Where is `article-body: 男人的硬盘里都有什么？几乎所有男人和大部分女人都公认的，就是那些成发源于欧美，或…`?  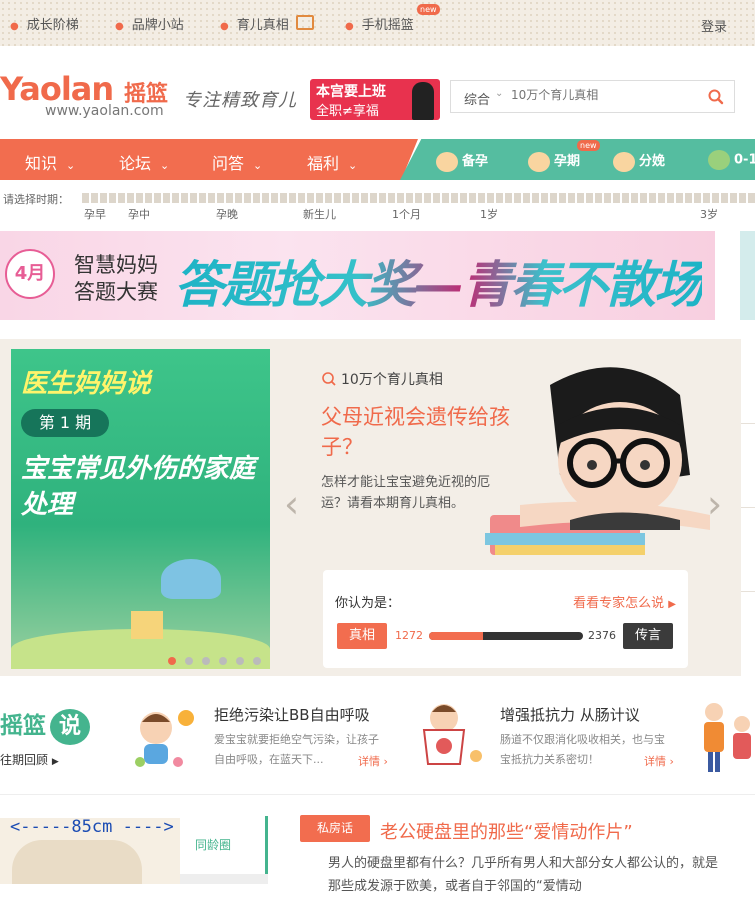
article-body: 男人的硬盘里都有什么？几乎所有男人和大部分女人都公认的，就是那些成发源于欧美，或… is located at coordinates (523, 875).